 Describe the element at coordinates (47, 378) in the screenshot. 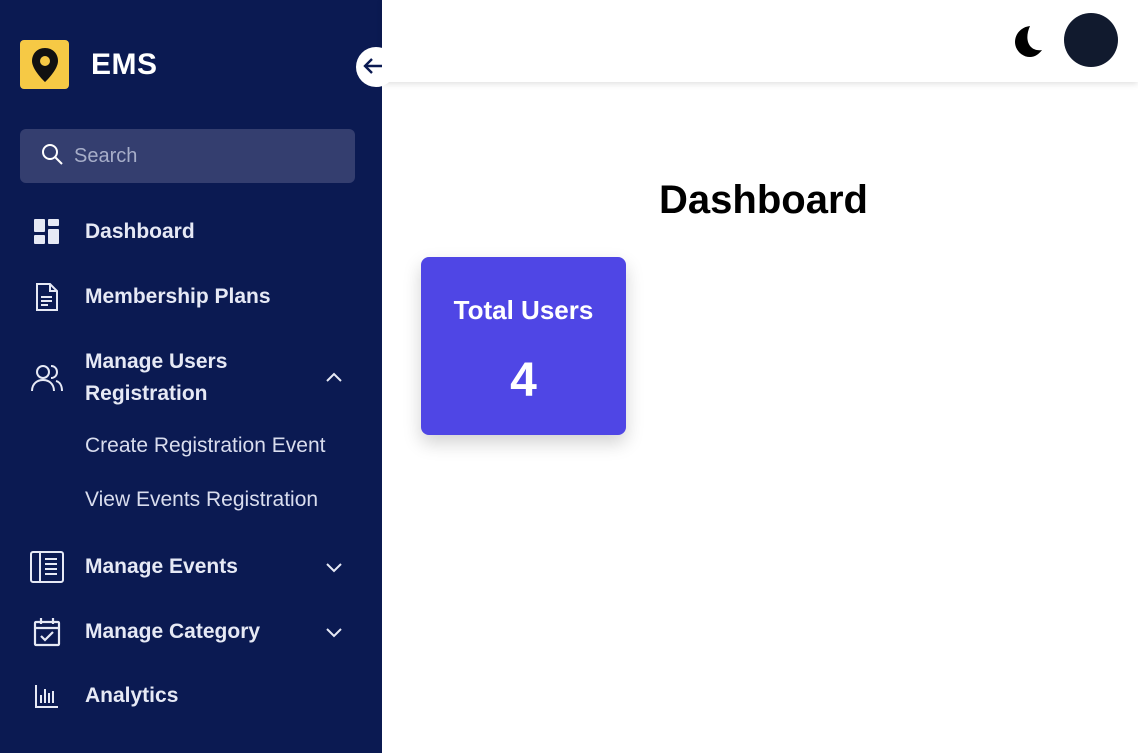

I see `users-icon` at that location.